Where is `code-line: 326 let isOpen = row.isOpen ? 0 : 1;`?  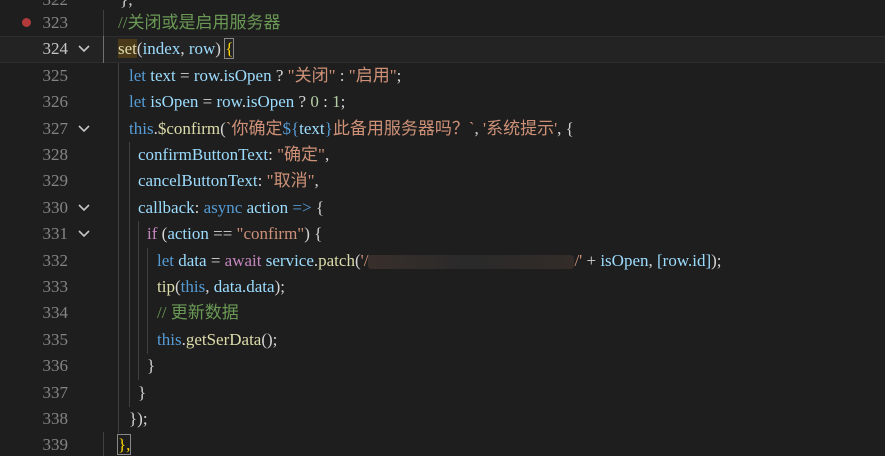 code-line: 326 let isOpen = row.isOpen ? 0 : 1; is located at coordinates (442, 103).